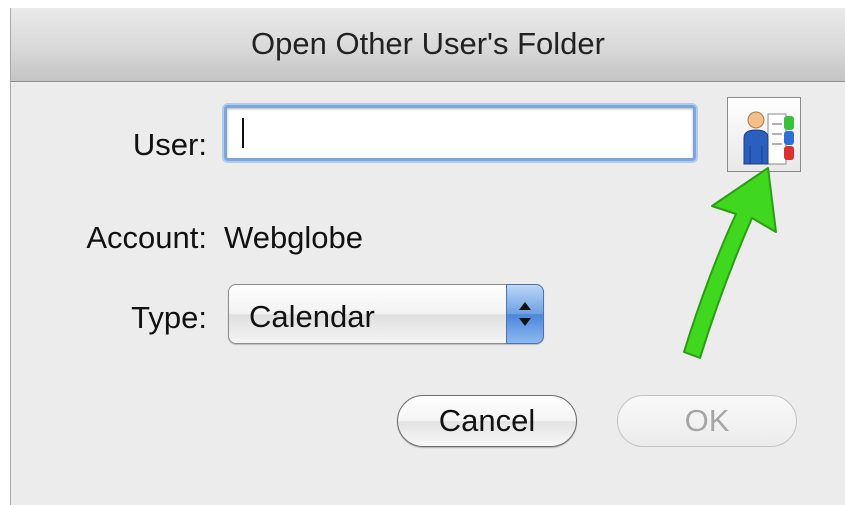 This screenshot has height=505, width=845. Describe the element at coordinates (487, 421) in the screenshot. I see `cancel-button: Cancel` at that location.